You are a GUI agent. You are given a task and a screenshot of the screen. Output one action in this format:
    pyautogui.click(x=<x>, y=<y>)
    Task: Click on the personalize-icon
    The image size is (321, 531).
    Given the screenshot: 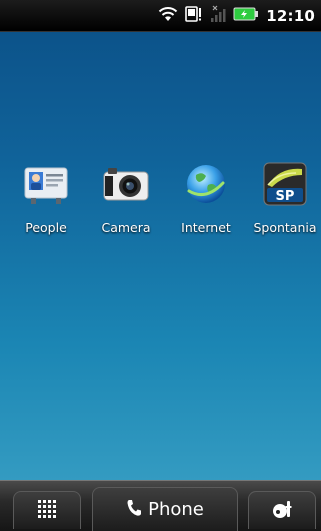 What is the action you would take?
    pyautogui.click(x=282, y=511)
    